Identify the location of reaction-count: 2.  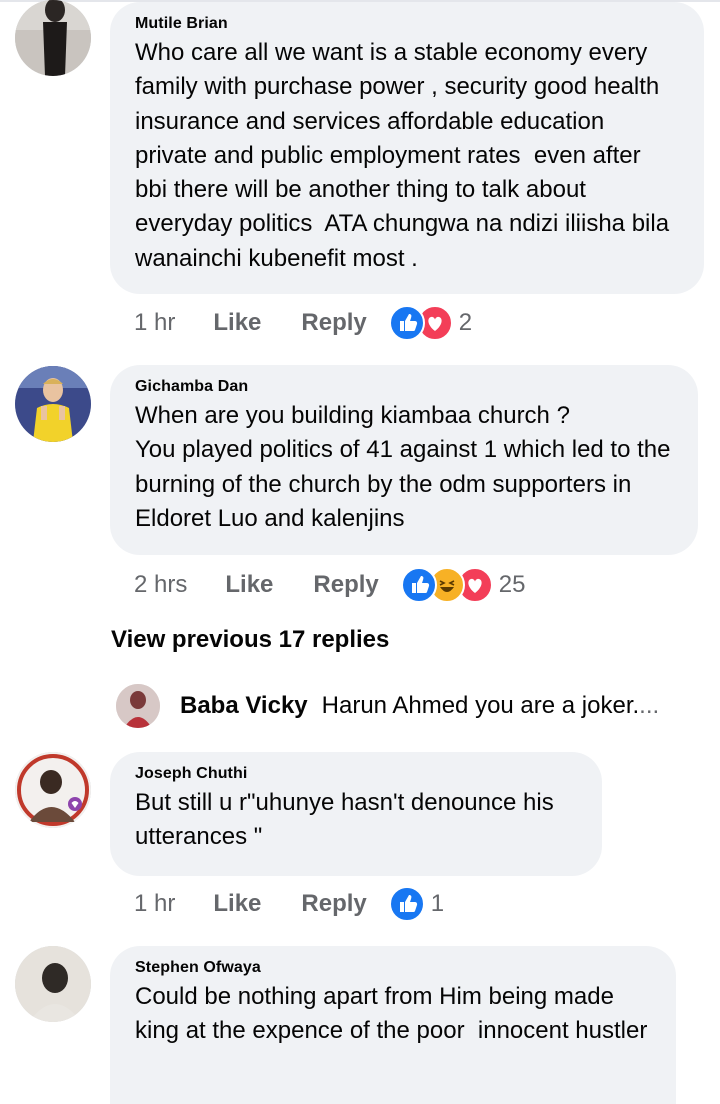
(465, 322).